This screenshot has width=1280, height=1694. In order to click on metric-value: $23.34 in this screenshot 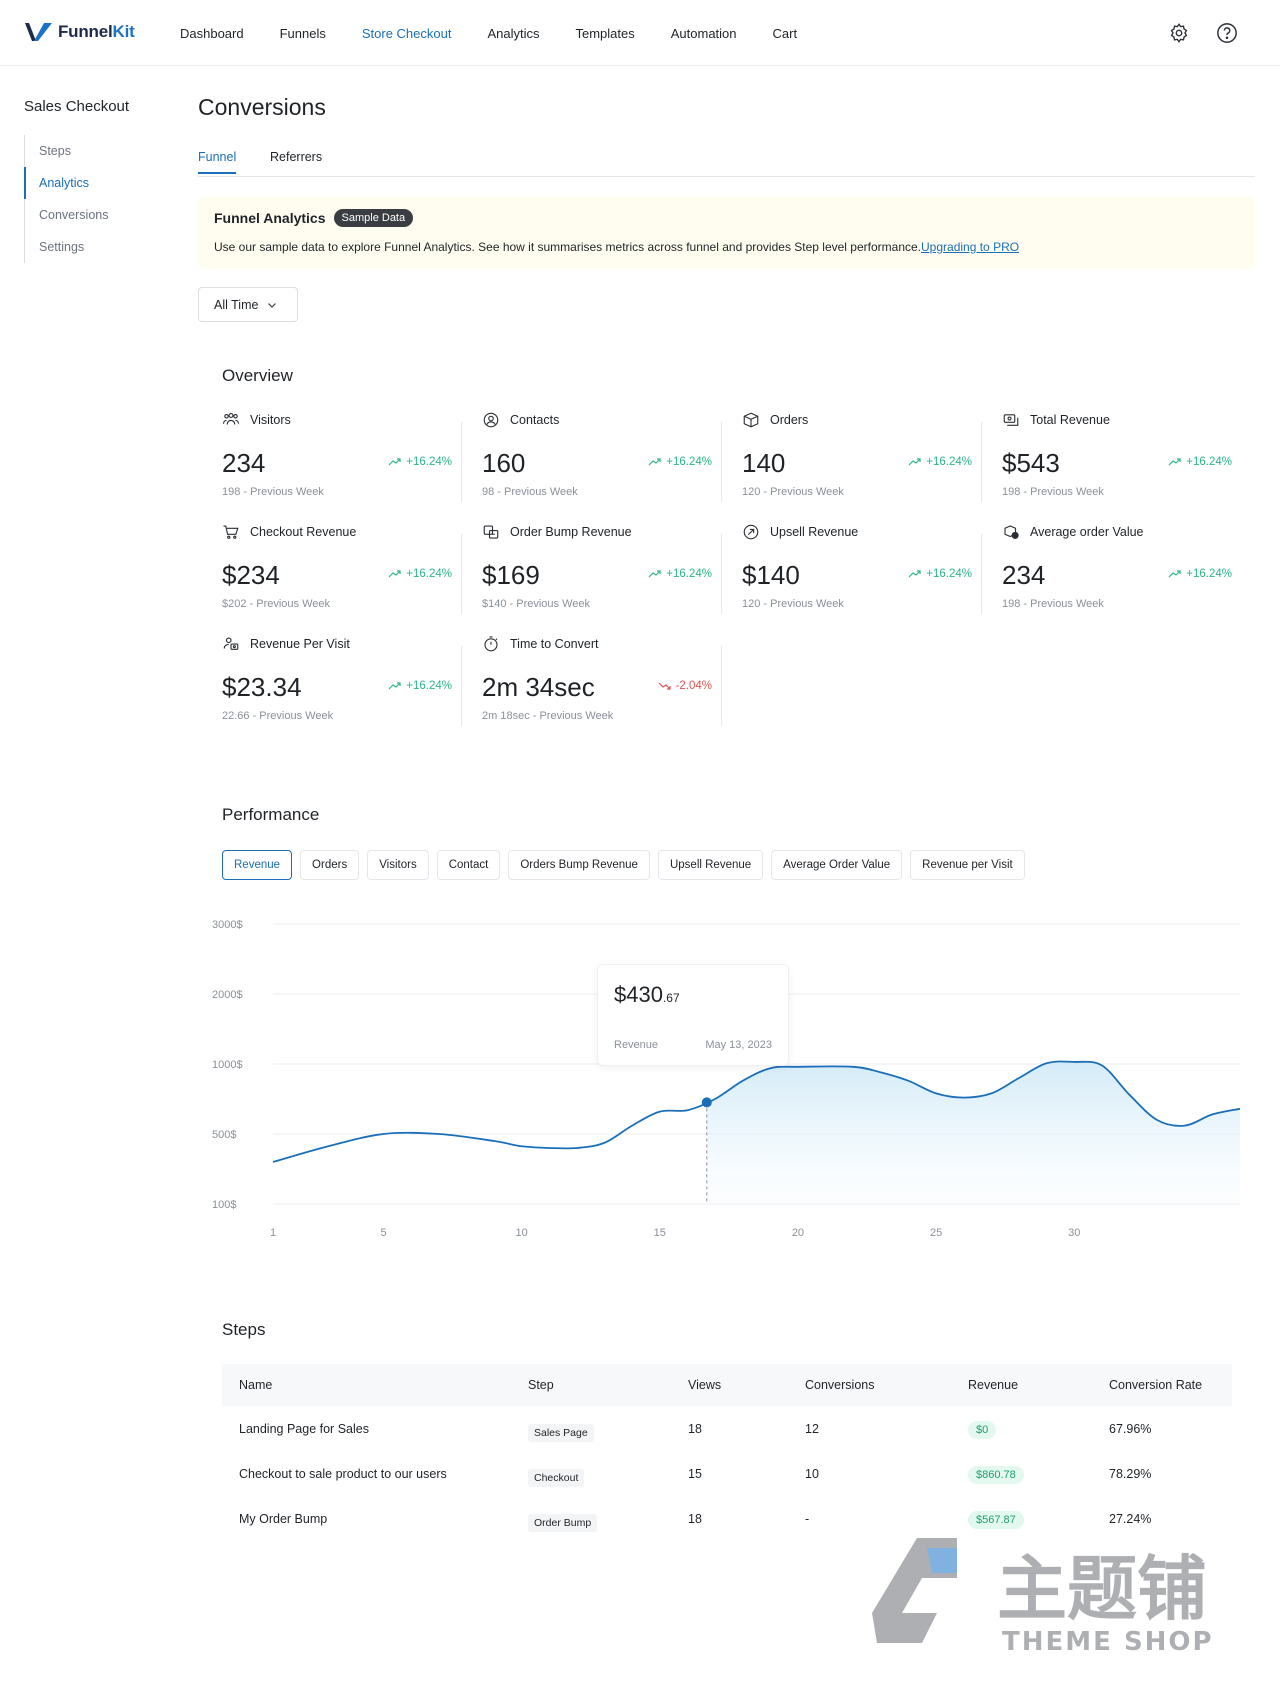, I will do `click(262, 687)`.